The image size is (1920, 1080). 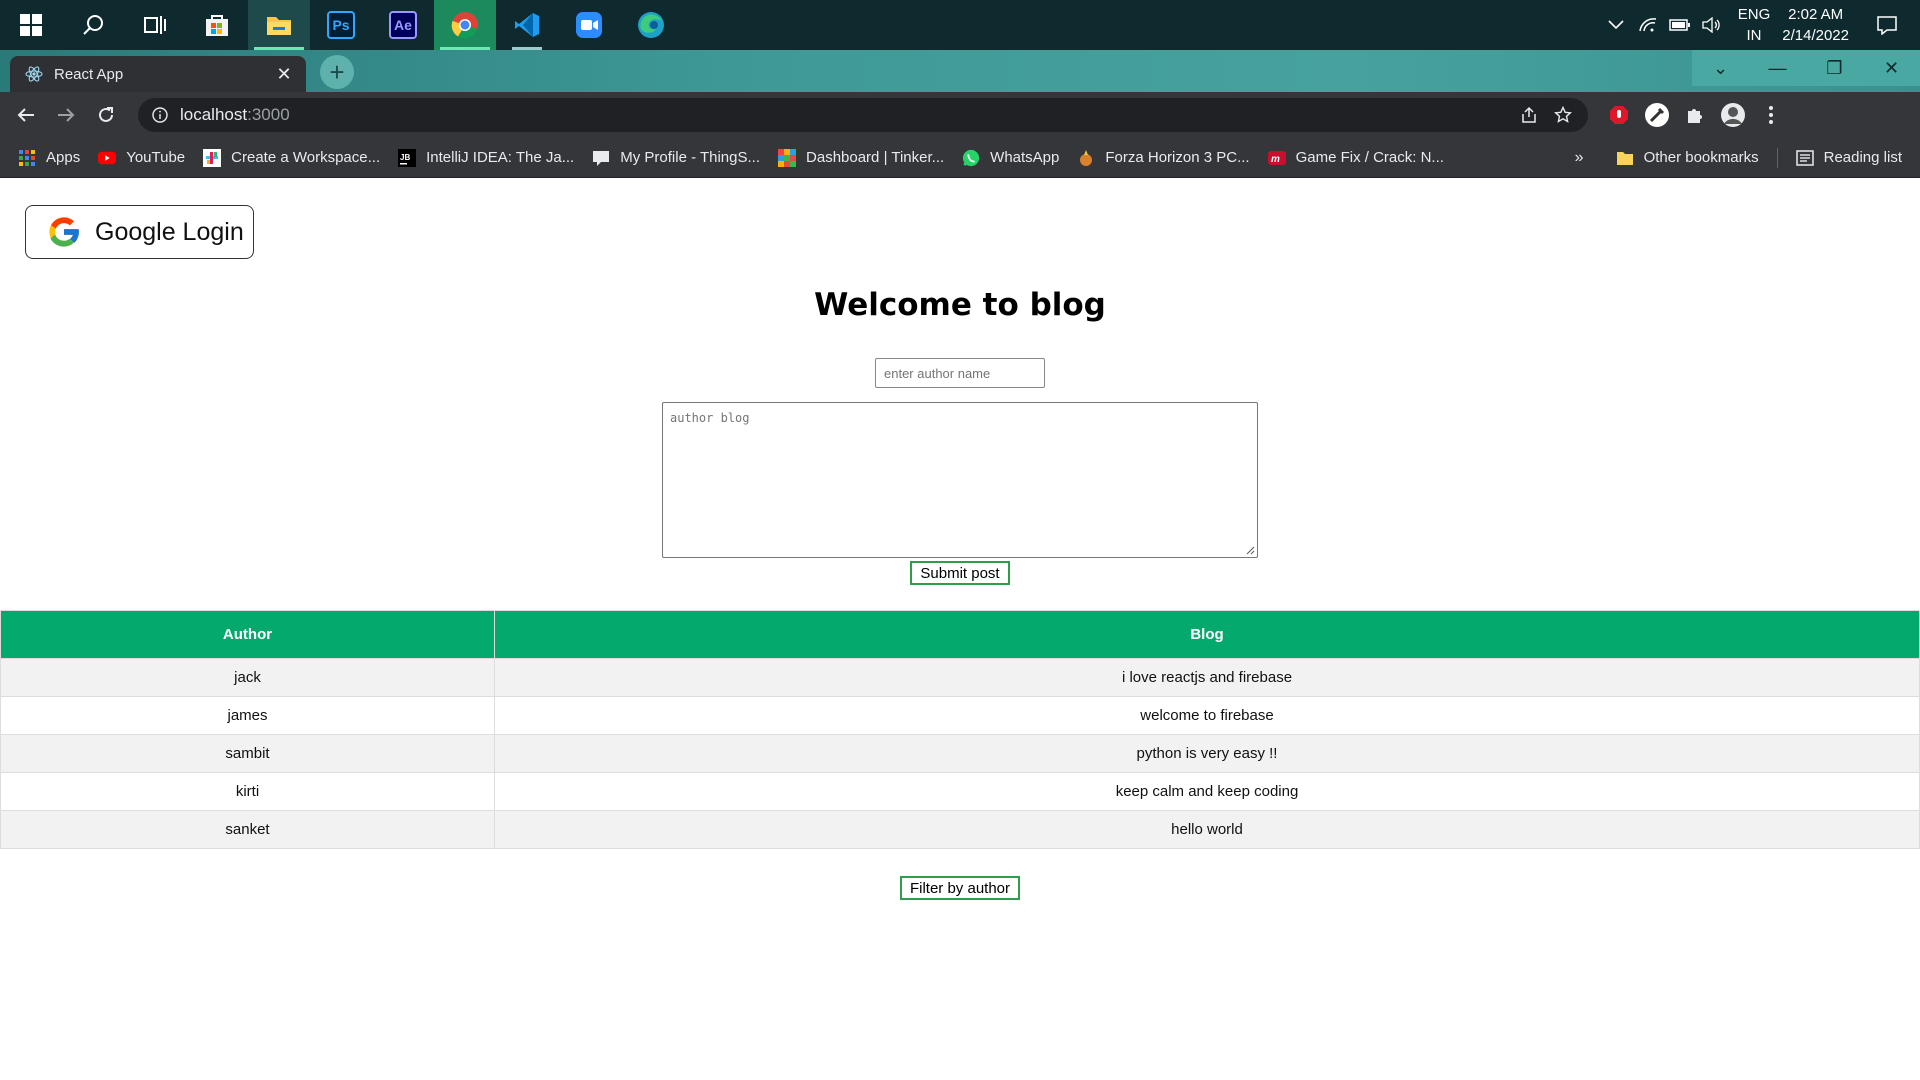 What do you see at coordinates (1276, 158) in the screenshot?
I see `gamefix-icon: m` at bounding box center [1276, 158].